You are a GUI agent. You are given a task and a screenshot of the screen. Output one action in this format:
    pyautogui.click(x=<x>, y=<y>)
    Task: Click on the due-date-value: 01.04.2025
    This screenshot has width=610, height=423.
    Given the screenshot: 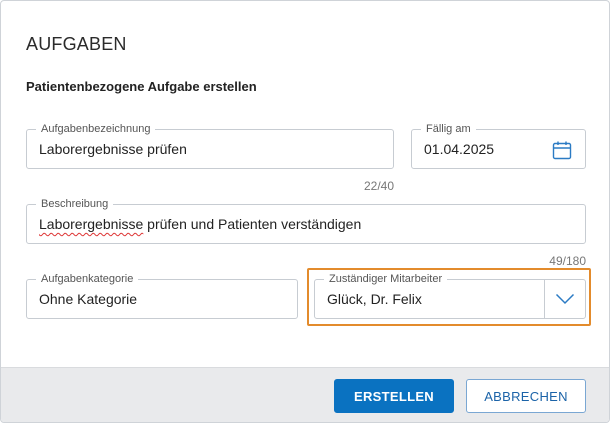 What is the action you would take?
    pyautogui.click(x=459, y=149)
    